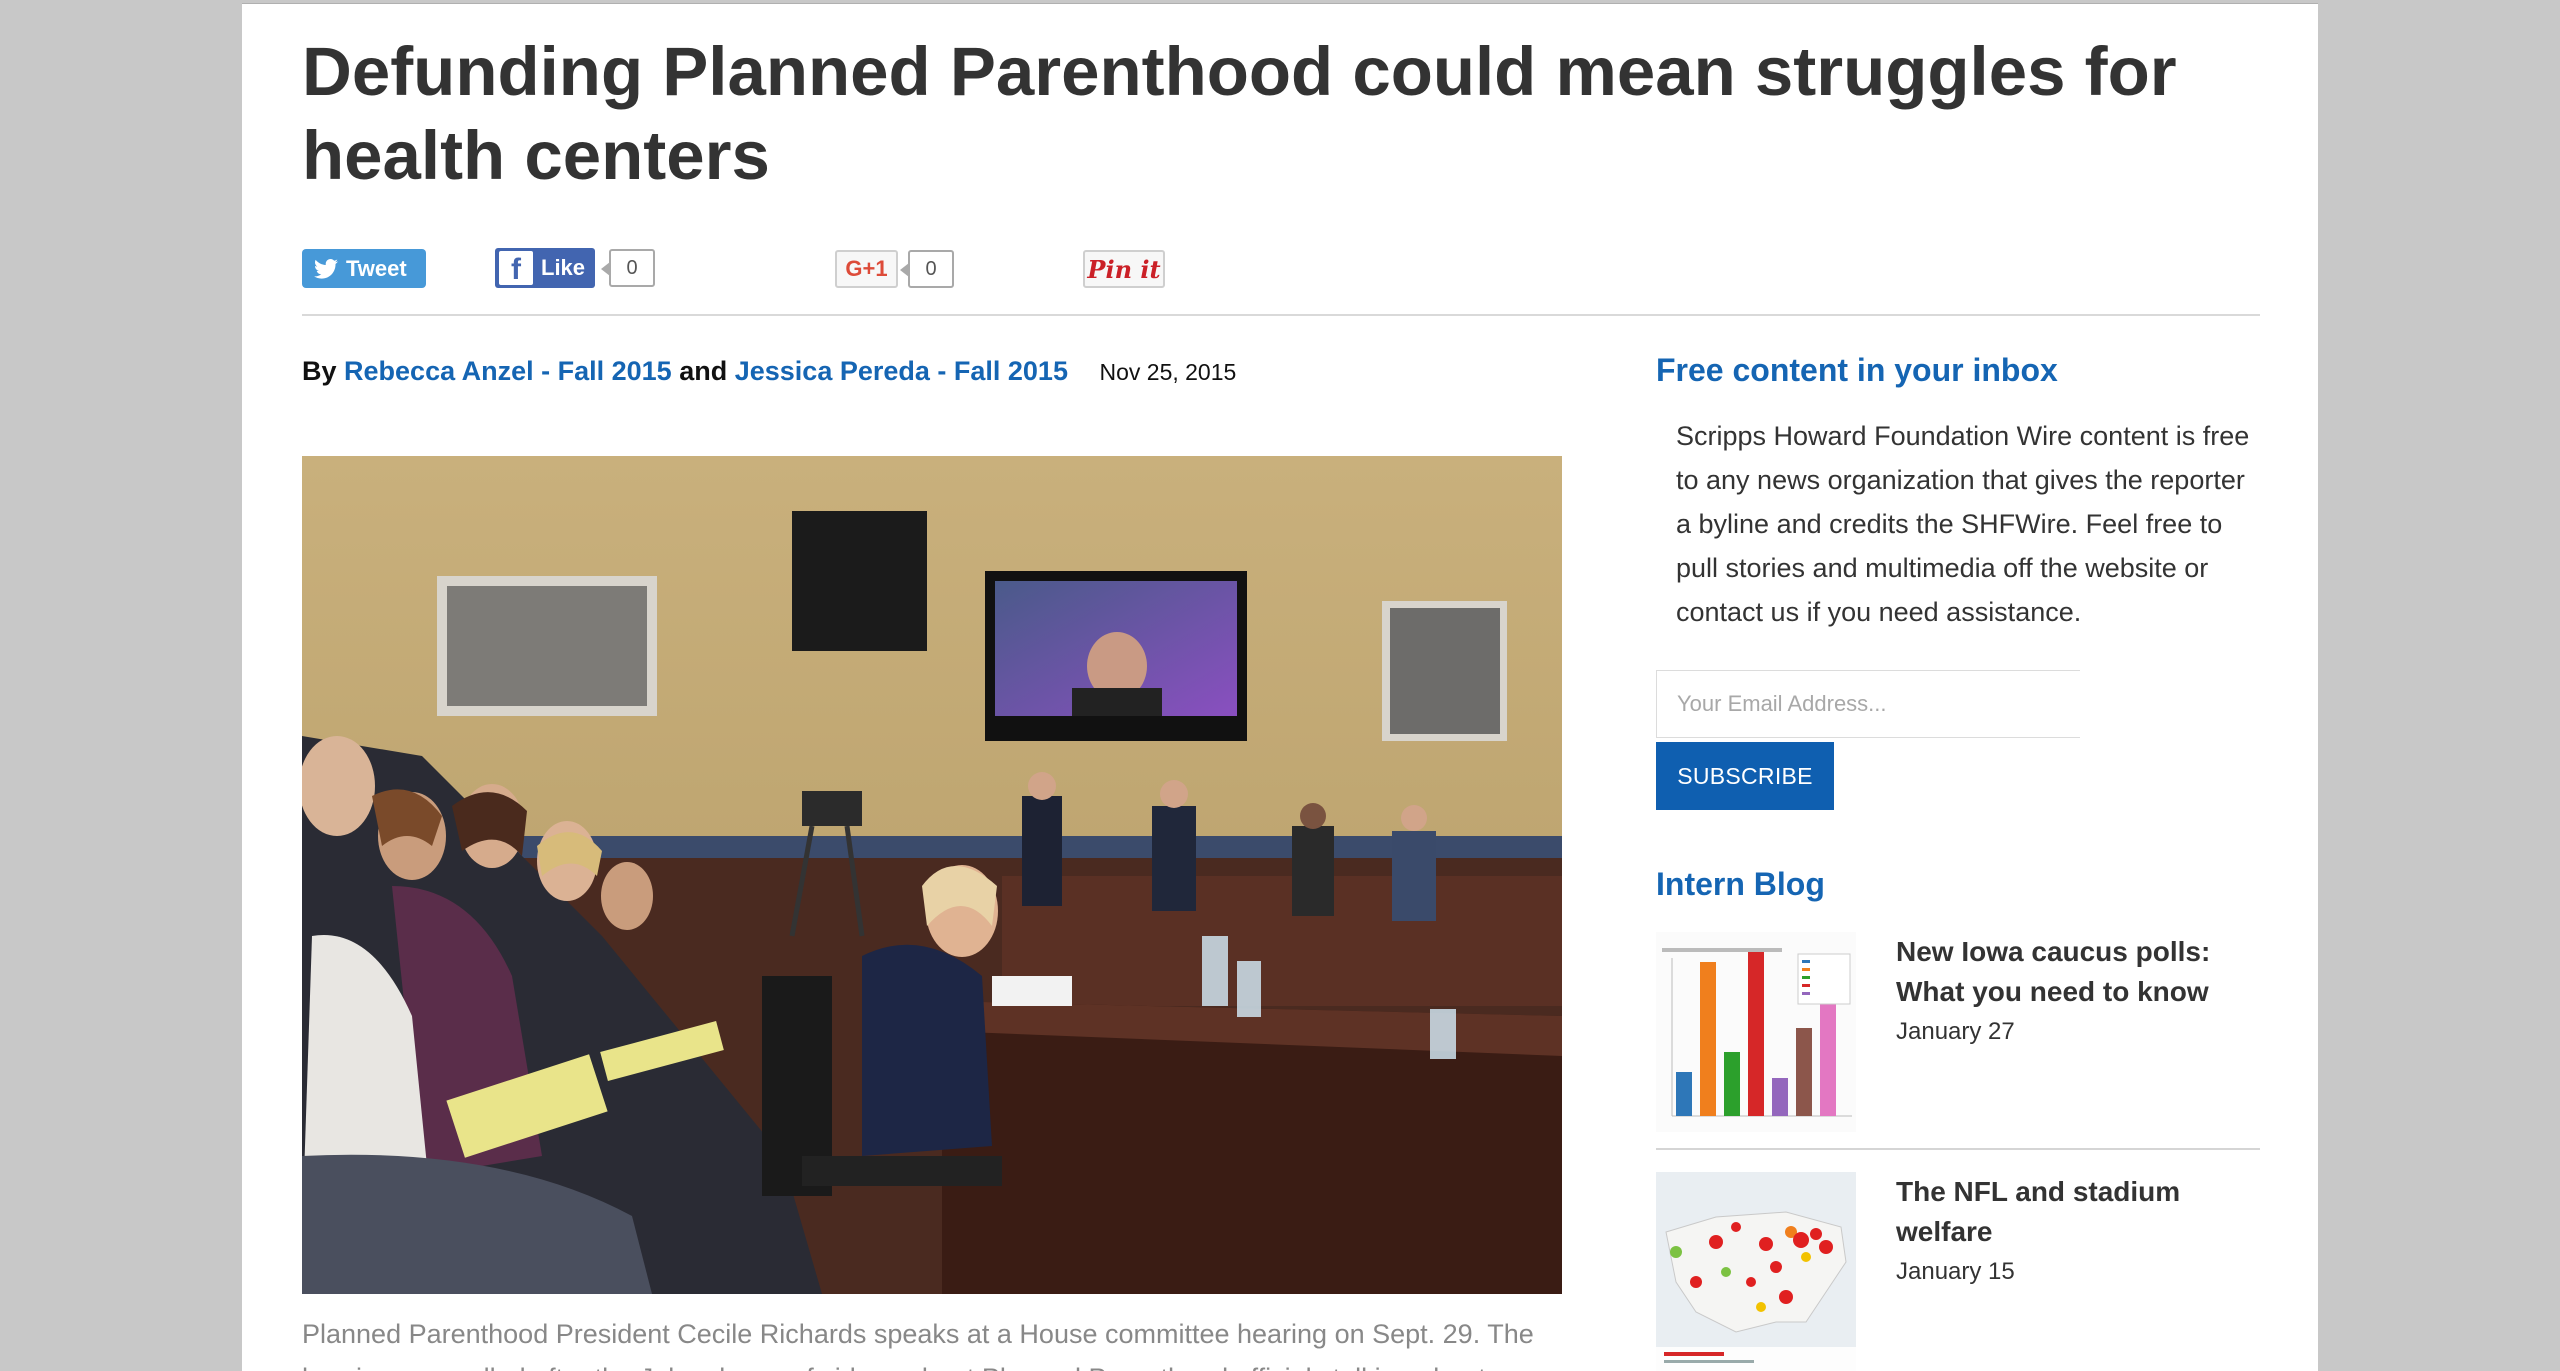  I want to click on like-label: Like, so click(563, 267).